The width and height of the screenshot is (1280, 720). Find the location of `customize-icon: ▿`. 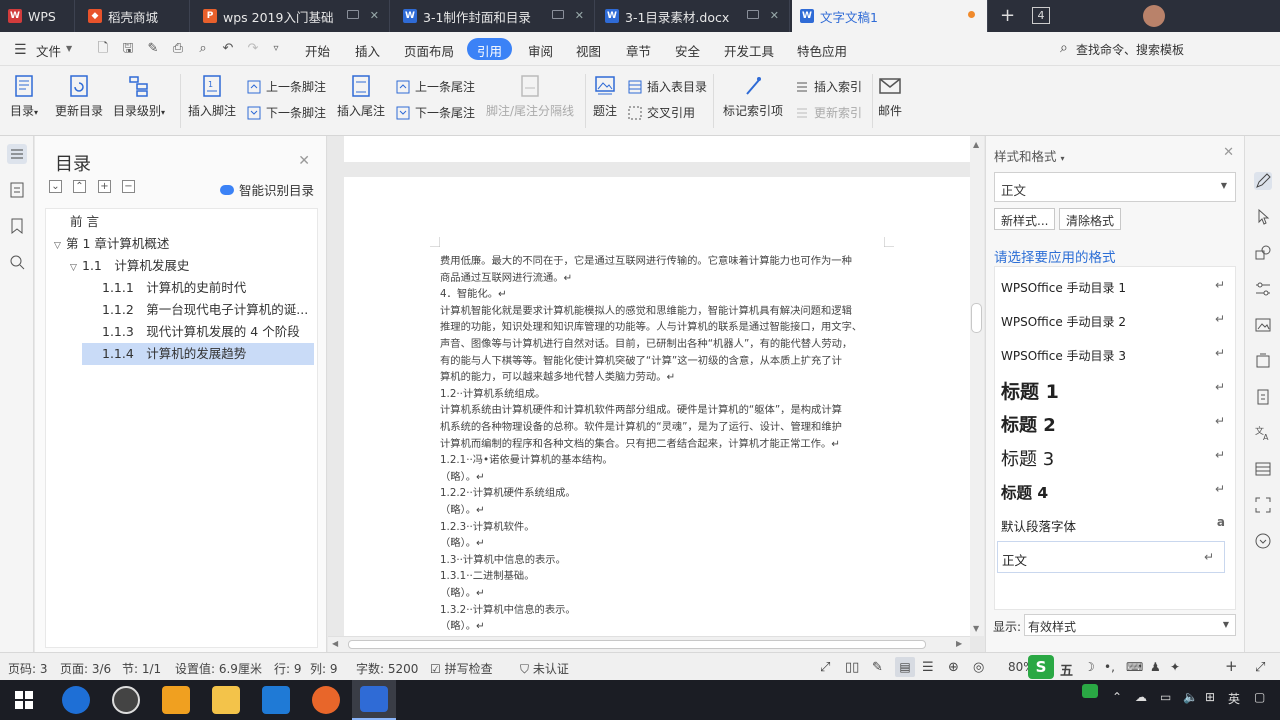

customize-icon: ▿ is located at coordinates (276, 49).